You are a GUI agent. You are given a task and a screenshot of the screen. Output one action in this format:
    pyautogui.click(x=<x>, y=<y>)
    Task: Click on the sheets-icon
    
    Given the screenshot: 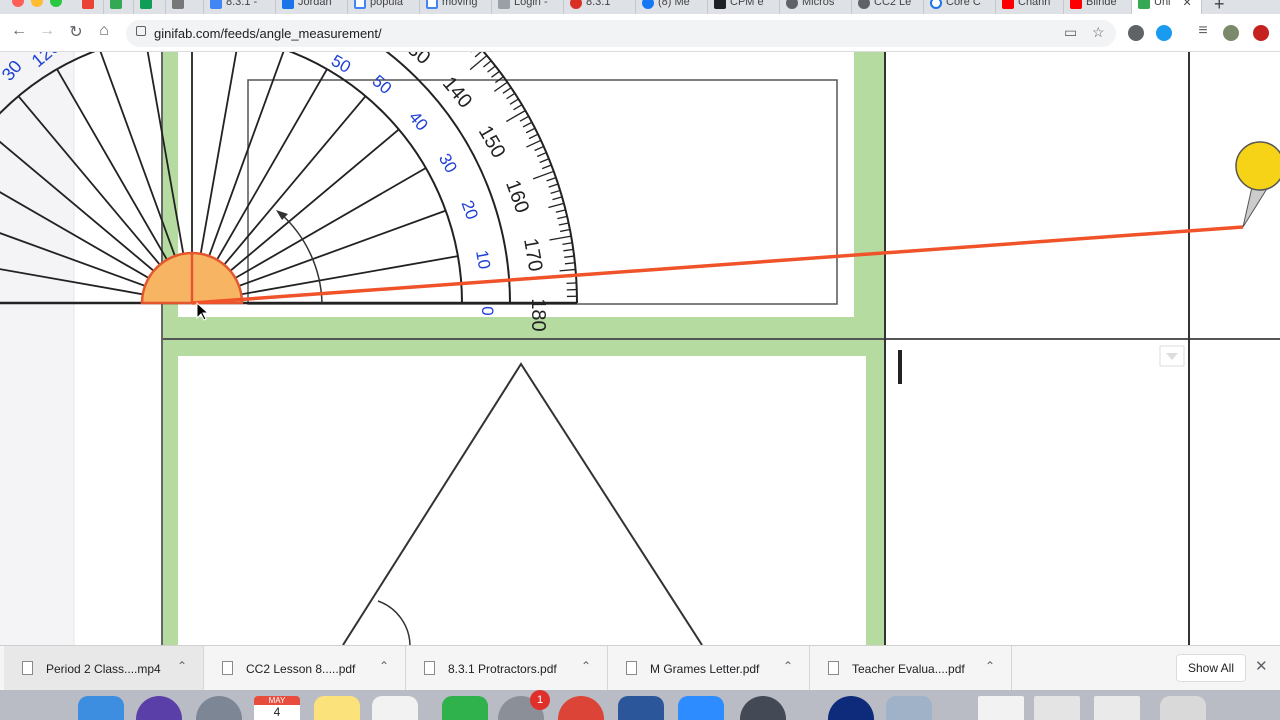 What is the action you would take?
    pyautogui.click(x=146, y=4)
    